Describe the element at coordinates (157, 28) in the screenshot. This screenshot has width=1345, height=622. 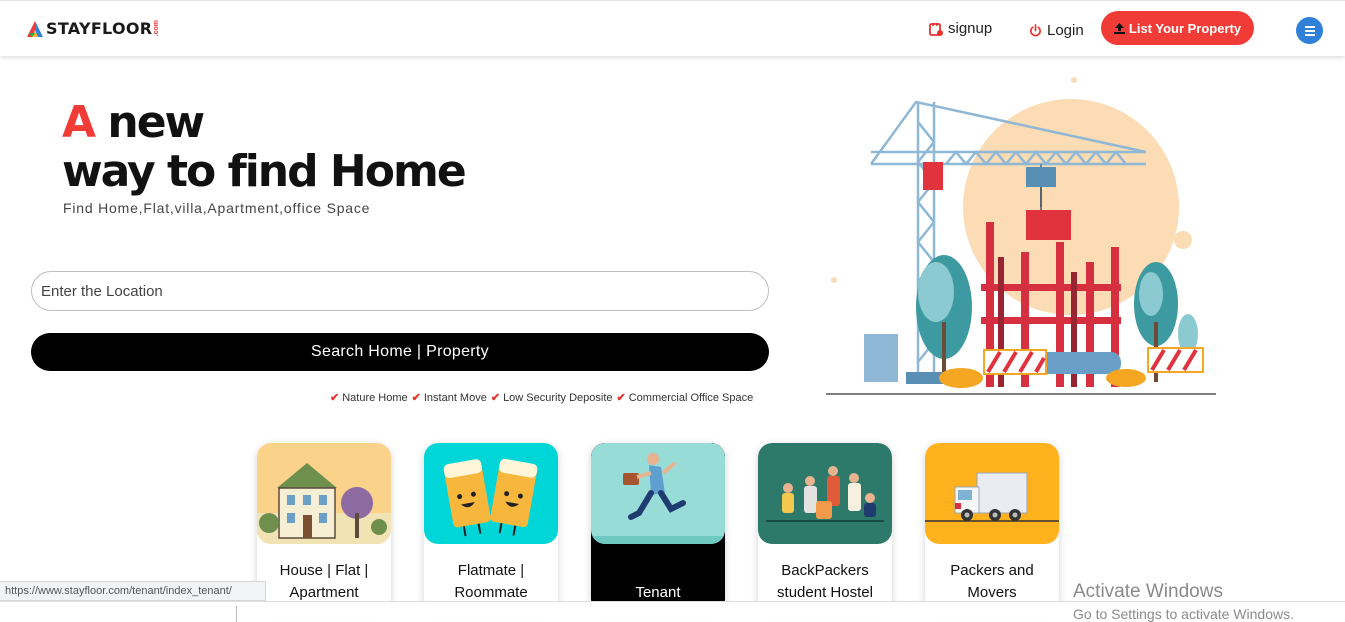
I see `logo-suffix: .com` at that location.